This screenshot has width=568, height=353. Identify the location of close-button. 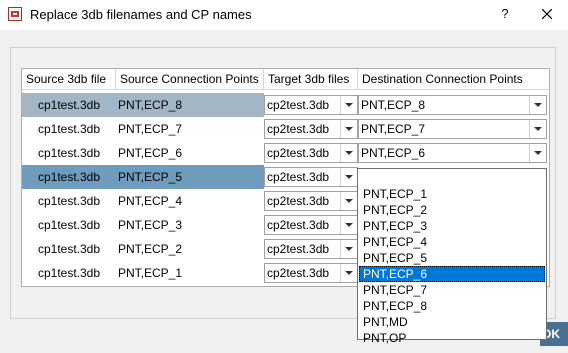
(547, 14).